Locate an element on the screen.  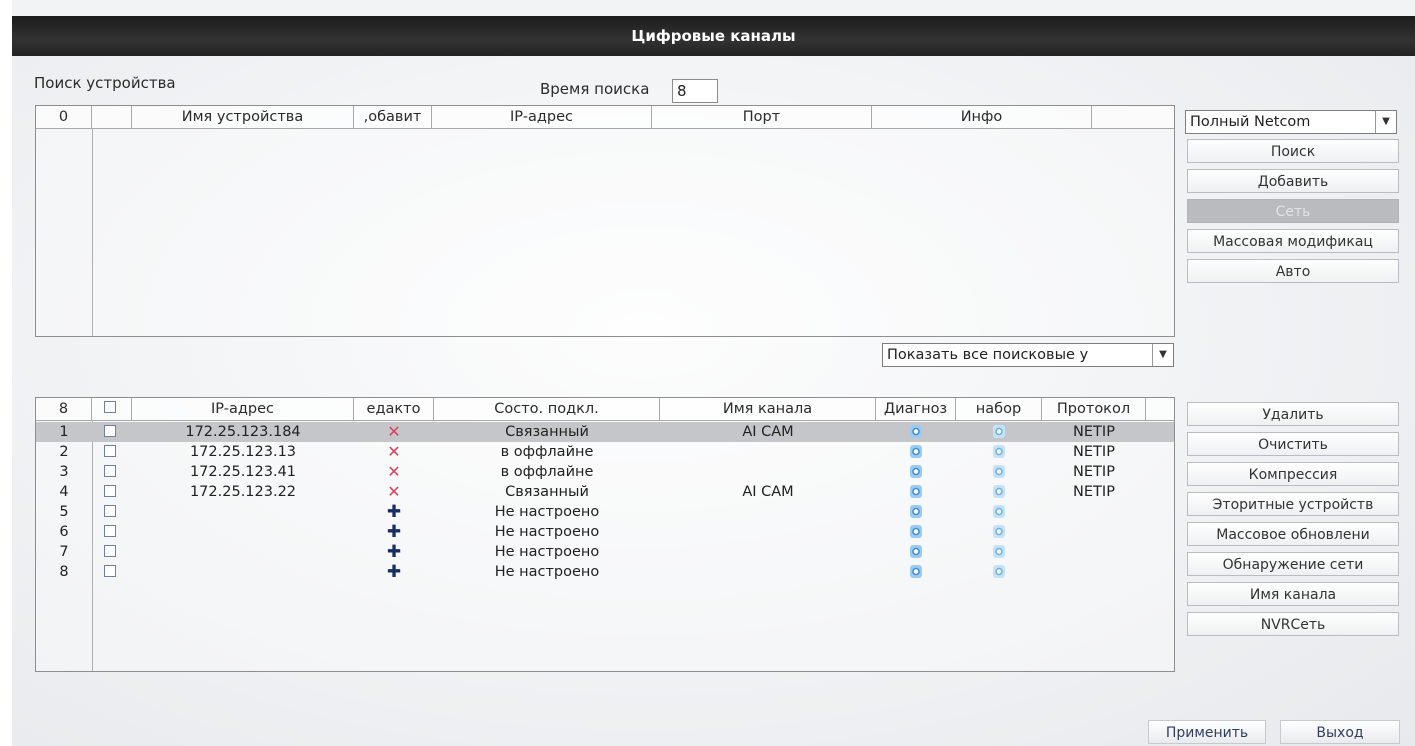
batch-update-button: Массовое обновлени is located at coordinates (1293, 534).